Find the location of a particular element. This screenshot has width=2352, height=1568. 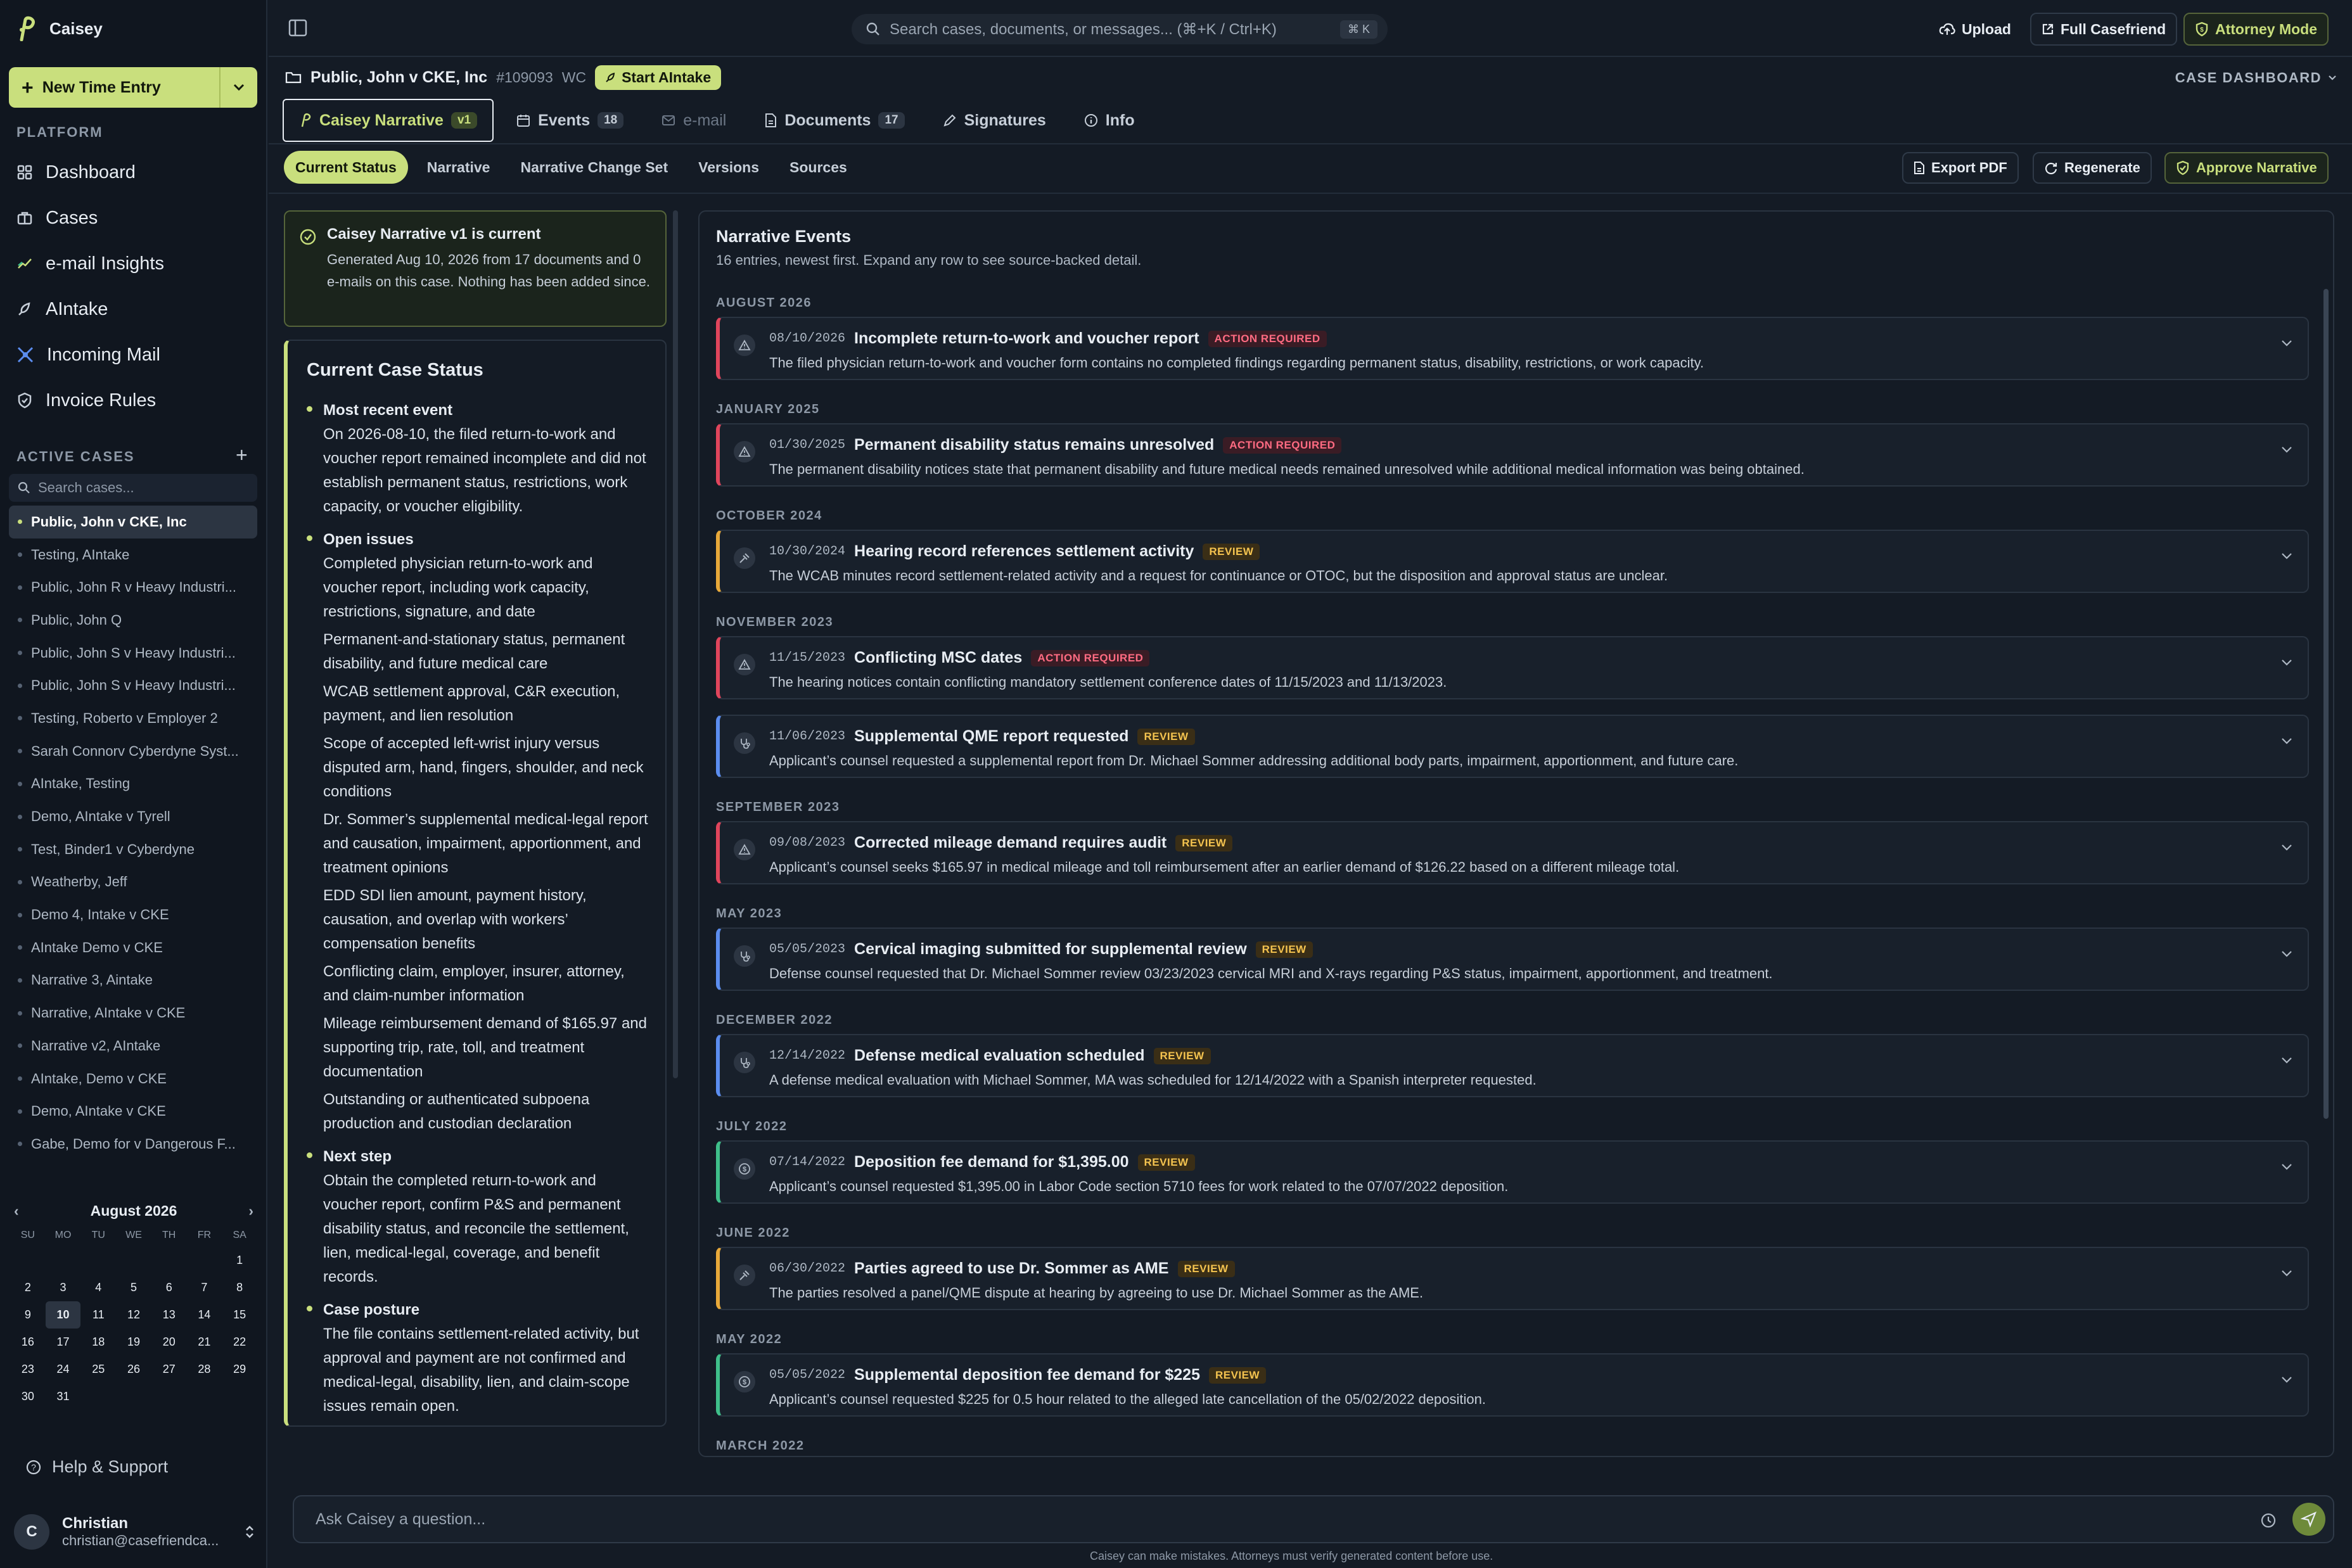

calendar-day: 3 is located at coordinates (63, 1287).